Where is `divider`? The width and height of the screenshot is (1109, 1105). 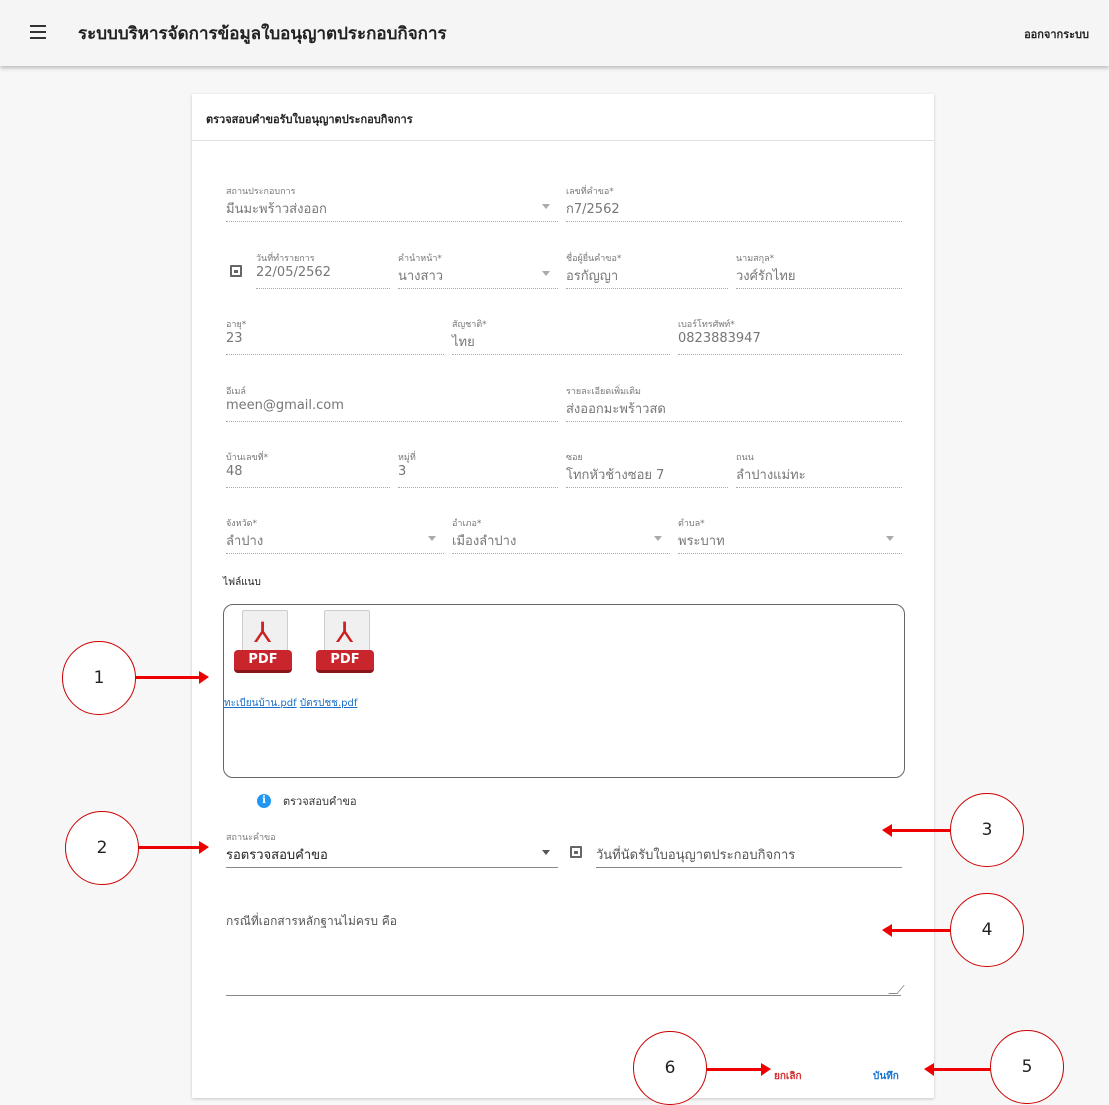
divider is located at coordinates (563, 140).